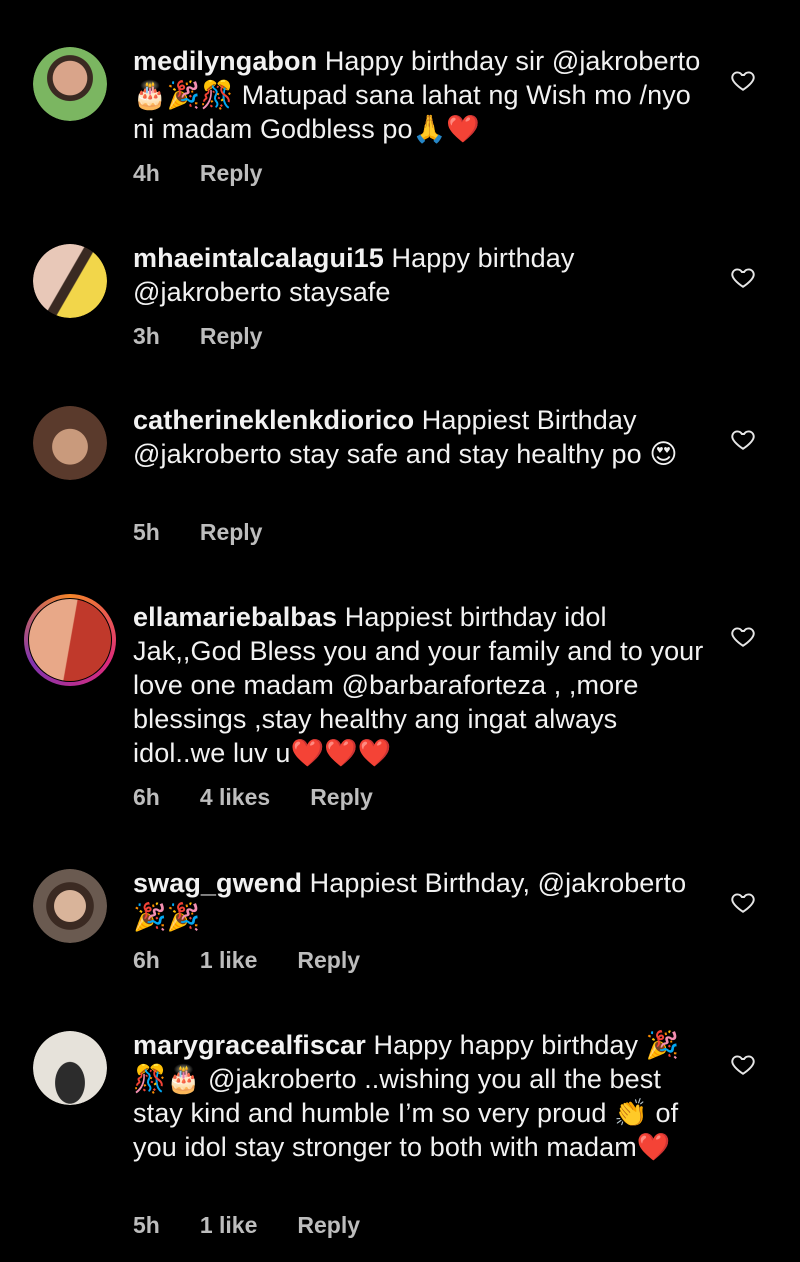 The image size is (800, 1262). What do you see at coordinates (225, 61) in the screenshot?
I see `comment-username: medilyngabon` at bounding box center [225, 61].